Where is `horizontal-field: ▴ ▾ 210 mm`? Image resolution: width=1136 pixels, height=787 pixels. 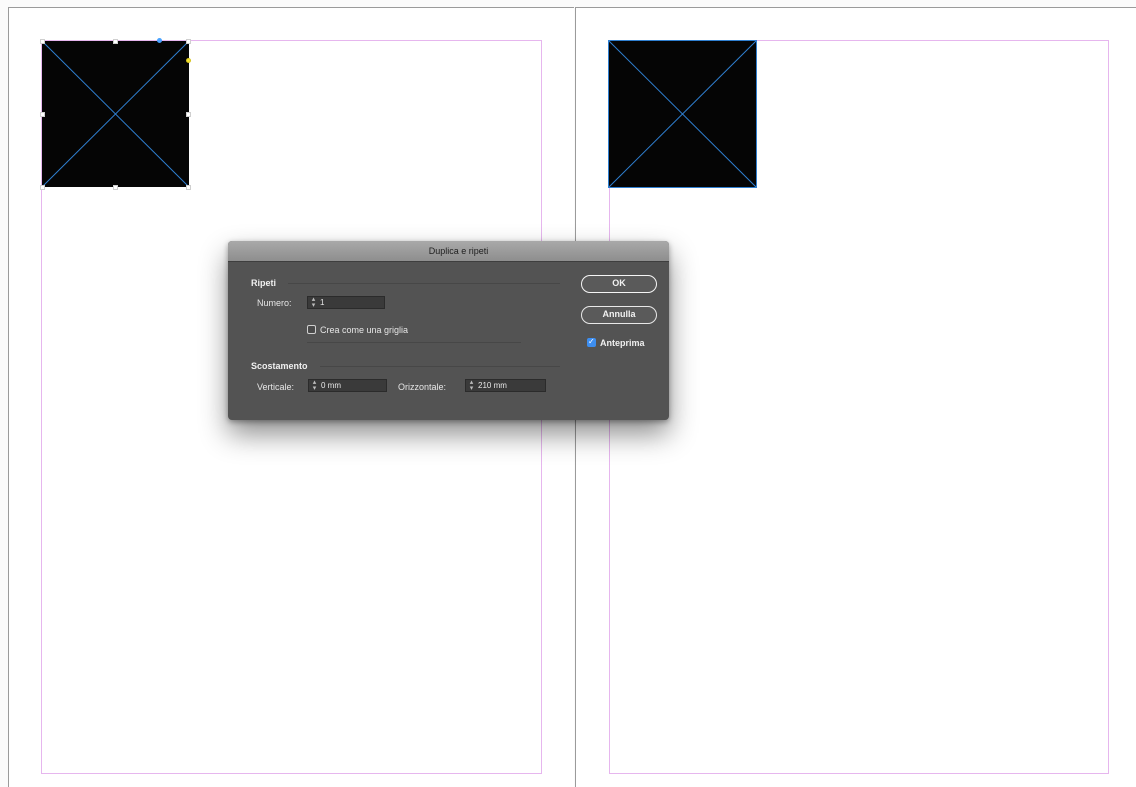 horizontal-field: ▴ ▾ 210 mm is located at coordinates (505, 385).